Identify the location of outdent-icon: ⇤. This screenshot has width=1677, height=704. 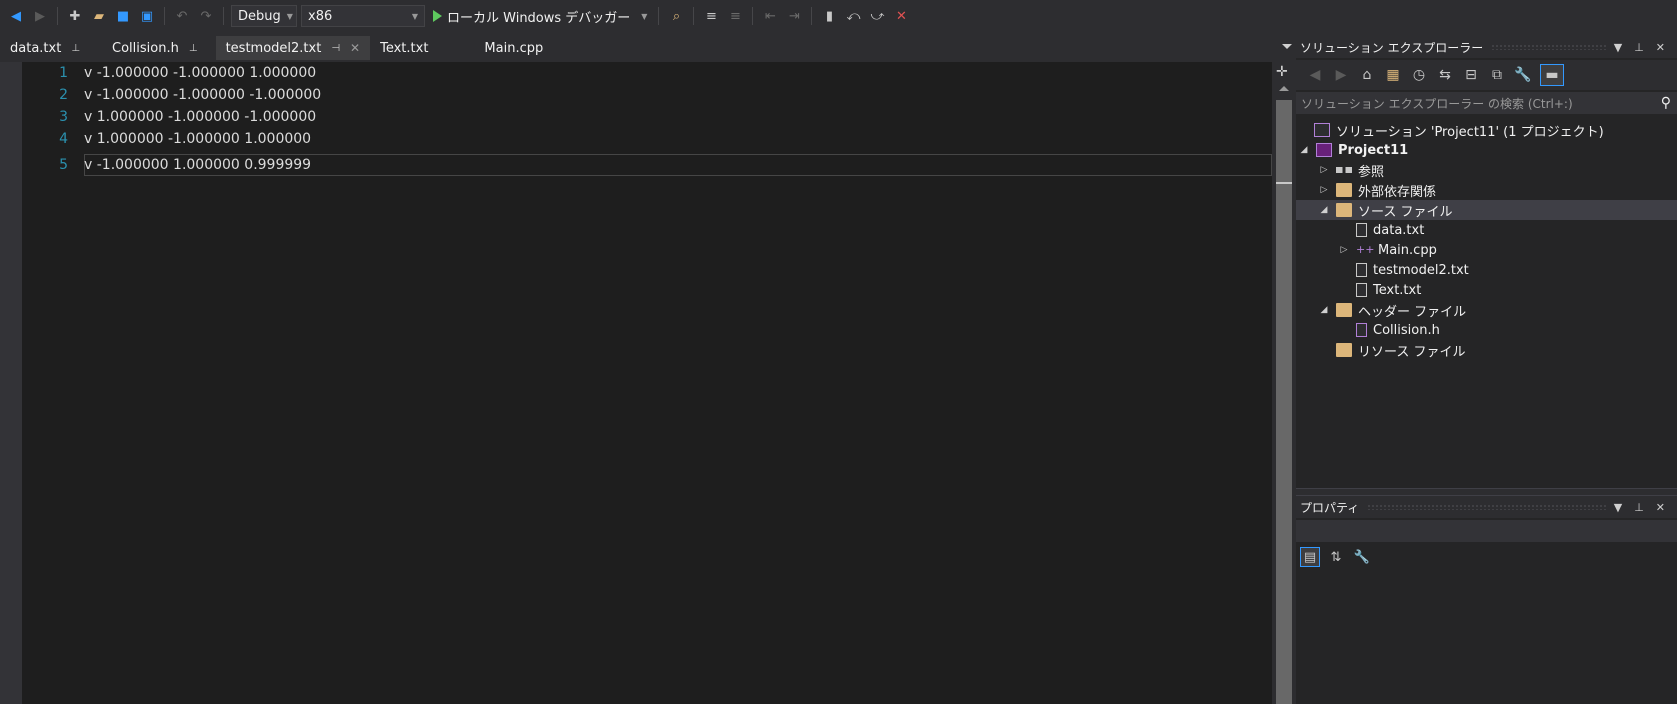
(770, 16).